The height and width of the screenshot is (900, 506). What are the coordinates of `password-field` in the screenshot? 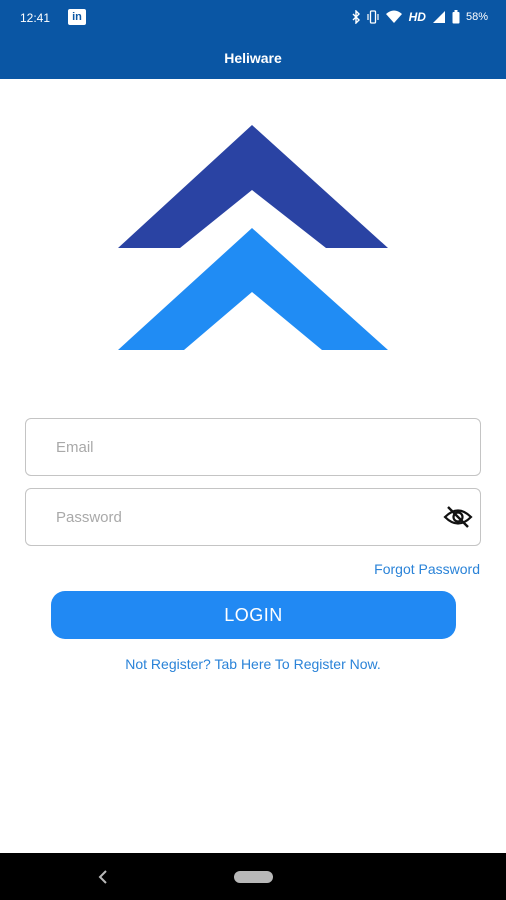 It's located at (253, 517).